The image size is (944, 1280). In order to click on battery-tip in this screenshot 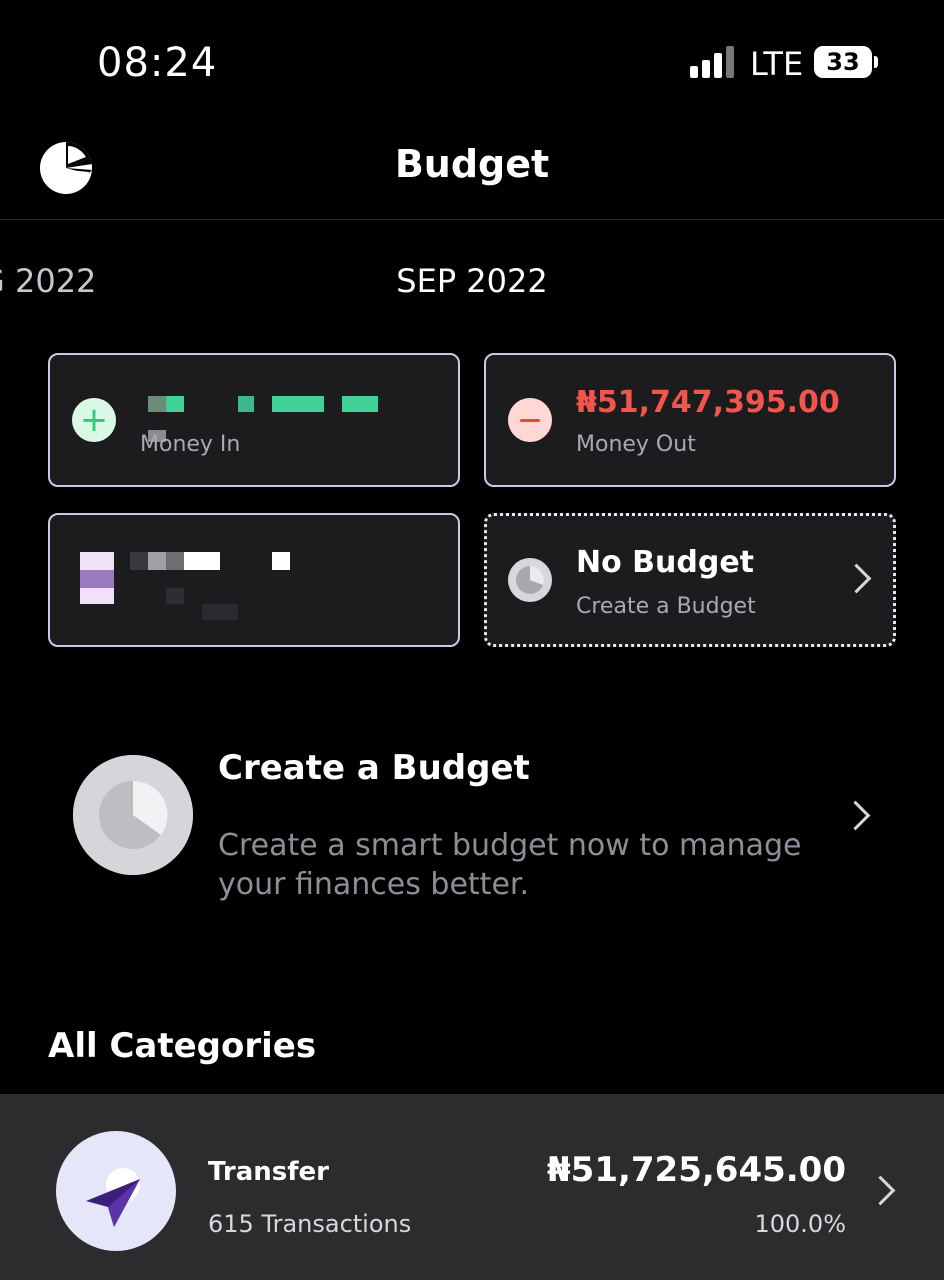, I will do `click(876, 62)`.